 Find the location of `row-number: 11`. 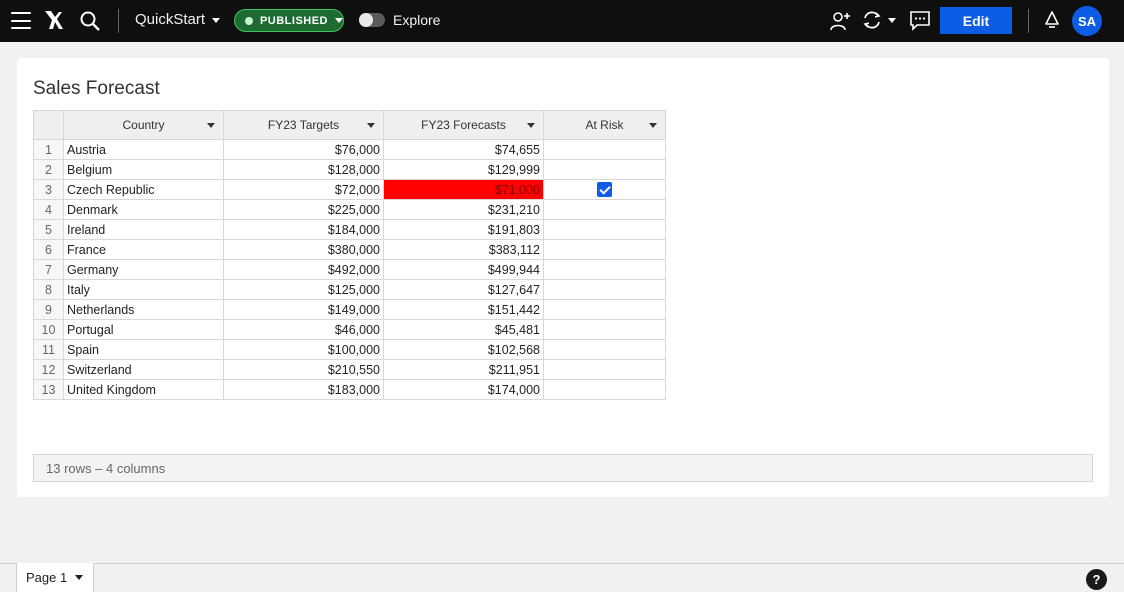

row-number: 11 is located at coordinates (48, 349).